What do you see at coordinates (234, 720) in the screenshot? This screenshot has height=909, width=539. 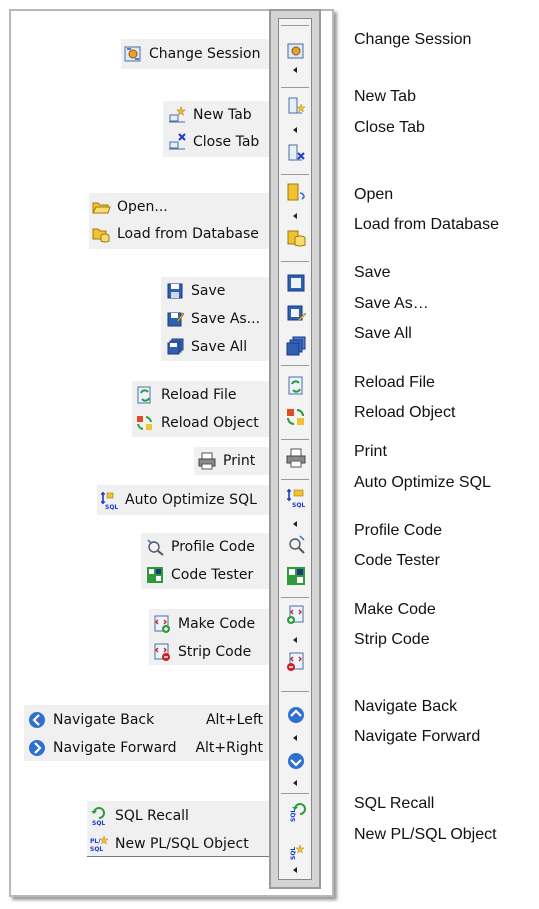 I see `shortcut-label: Alt+Left` at bounding box center [234, 720].